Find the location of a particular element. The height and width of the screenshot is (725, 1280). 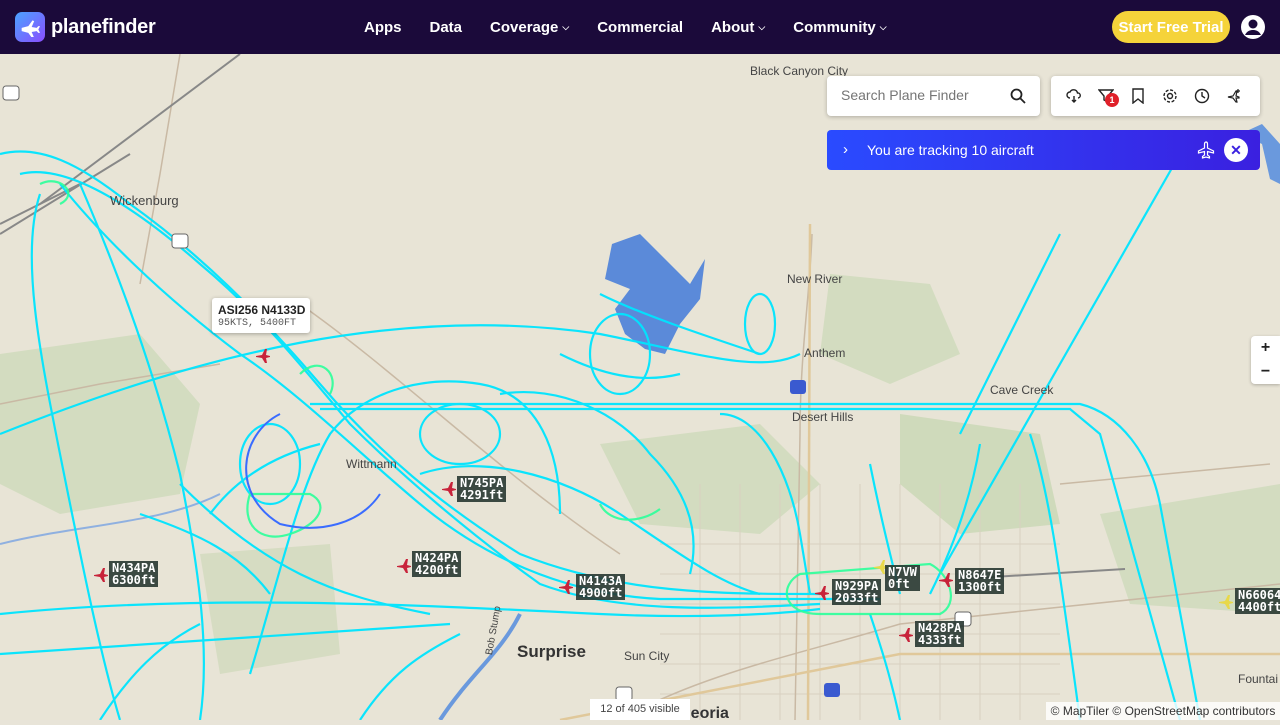

map-label-fountain: Fountai is located at coordinates (1258, 679).